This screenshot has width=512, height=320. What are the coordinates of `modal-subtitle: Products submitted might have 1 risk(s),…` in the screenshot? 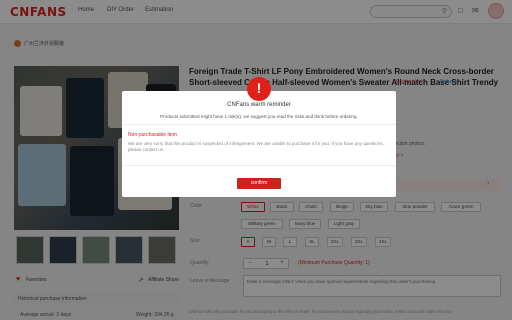 It's located at (259, 116).